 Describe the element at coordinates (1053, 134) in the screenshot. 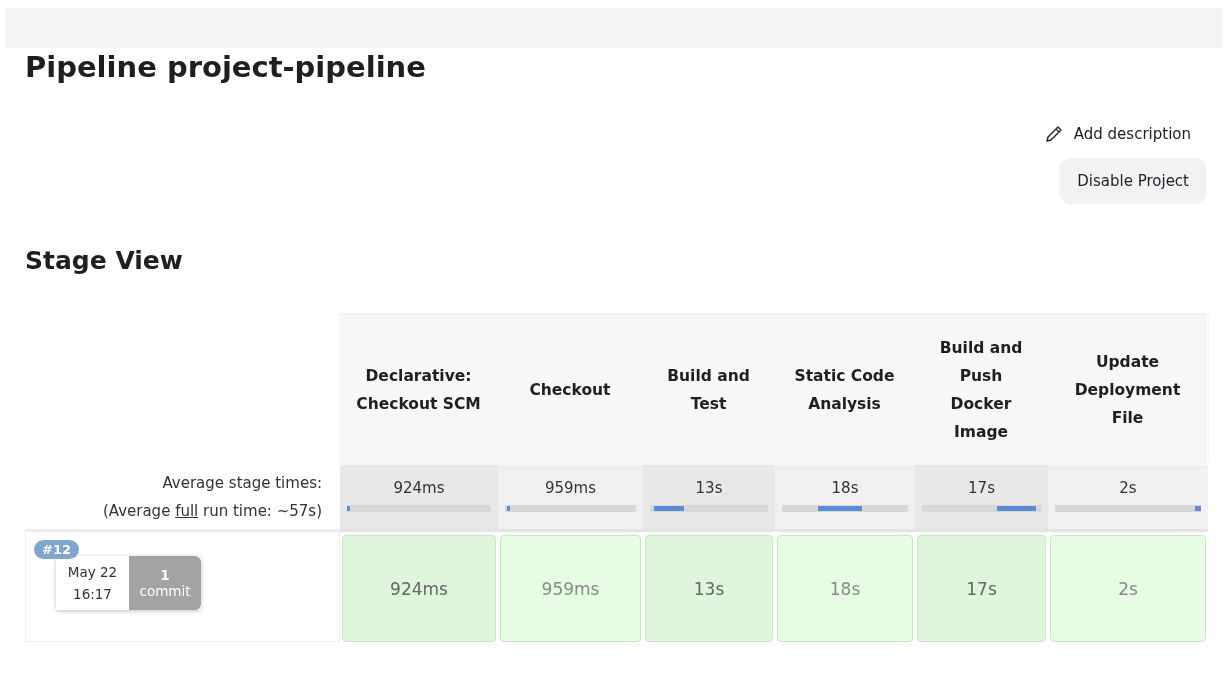

I see `pencil-icon` at that location.